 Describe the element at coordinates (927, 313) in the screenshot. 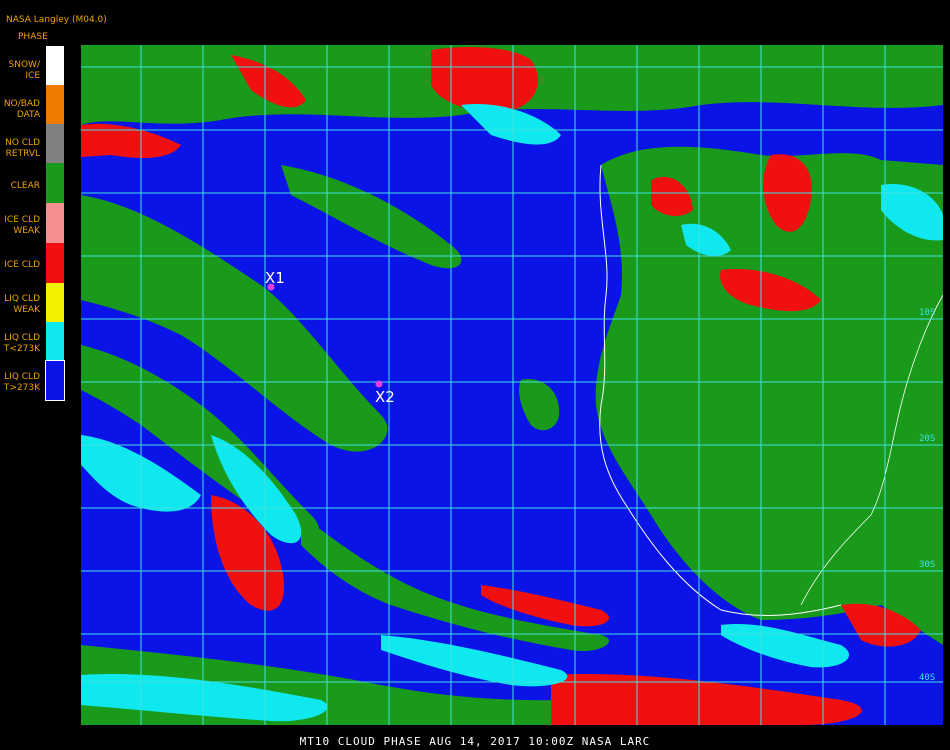

I see `lat-label-10s: 10S` at that location.